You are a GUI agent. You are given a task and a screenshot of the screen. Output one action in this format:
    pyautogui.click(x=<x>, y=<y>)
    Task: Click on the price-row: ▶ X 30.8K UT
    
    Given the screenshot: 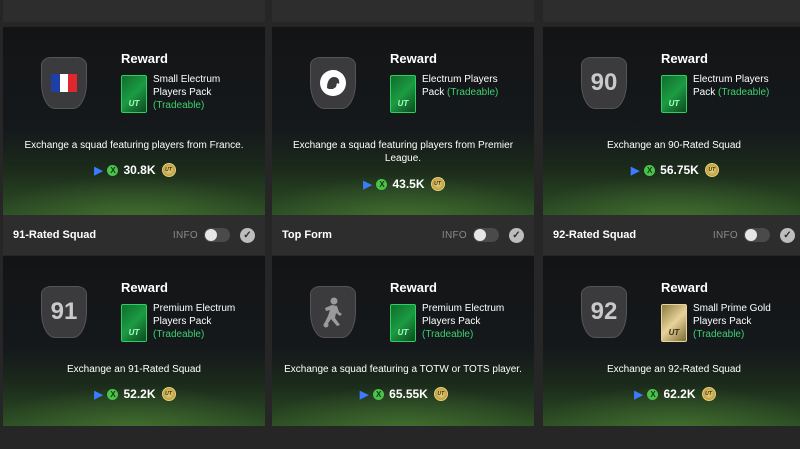 What is the action you would take?
    pyautogui.click(x=134, y=170)
    